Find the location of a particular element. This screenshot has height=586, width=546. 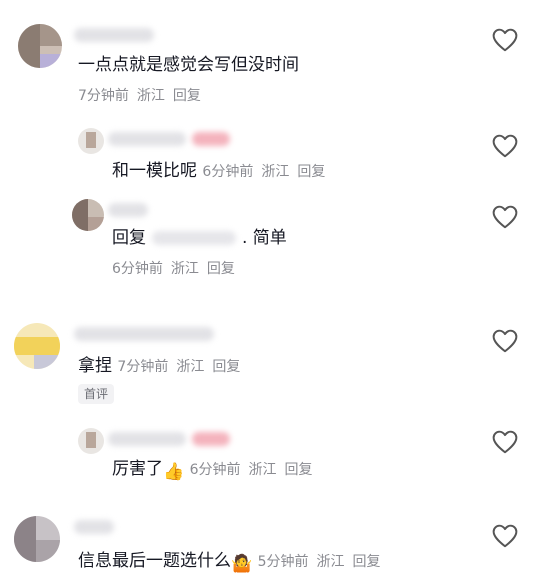

reply-line: 和一模比呢 6分钟前 浙江 回复 is located at coordinates (222, 171).